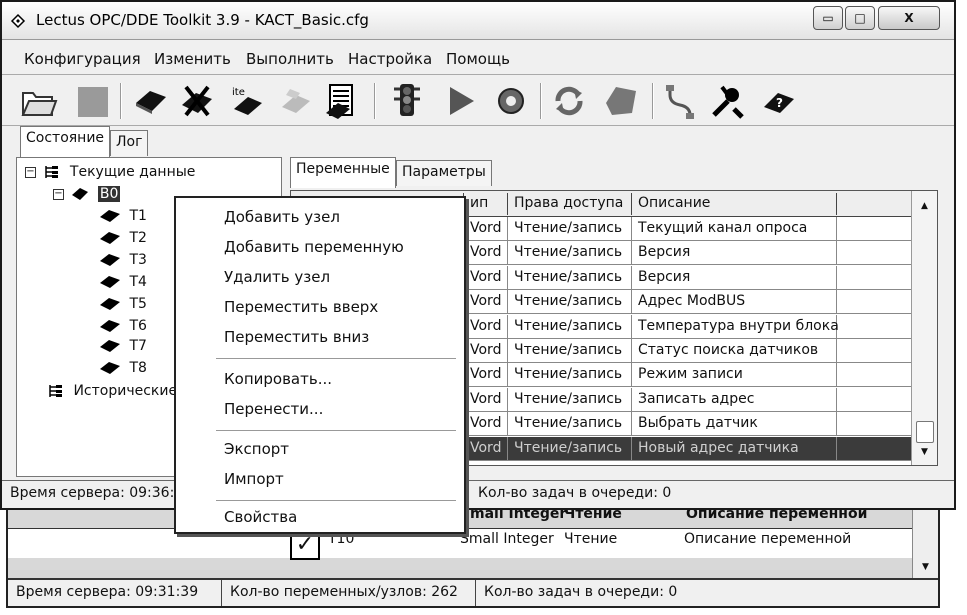 Image resolution: width=967 pixels, height=615 pixels. I want to click on grid-scrollbar: ▲ ▼, so click(924, 328).